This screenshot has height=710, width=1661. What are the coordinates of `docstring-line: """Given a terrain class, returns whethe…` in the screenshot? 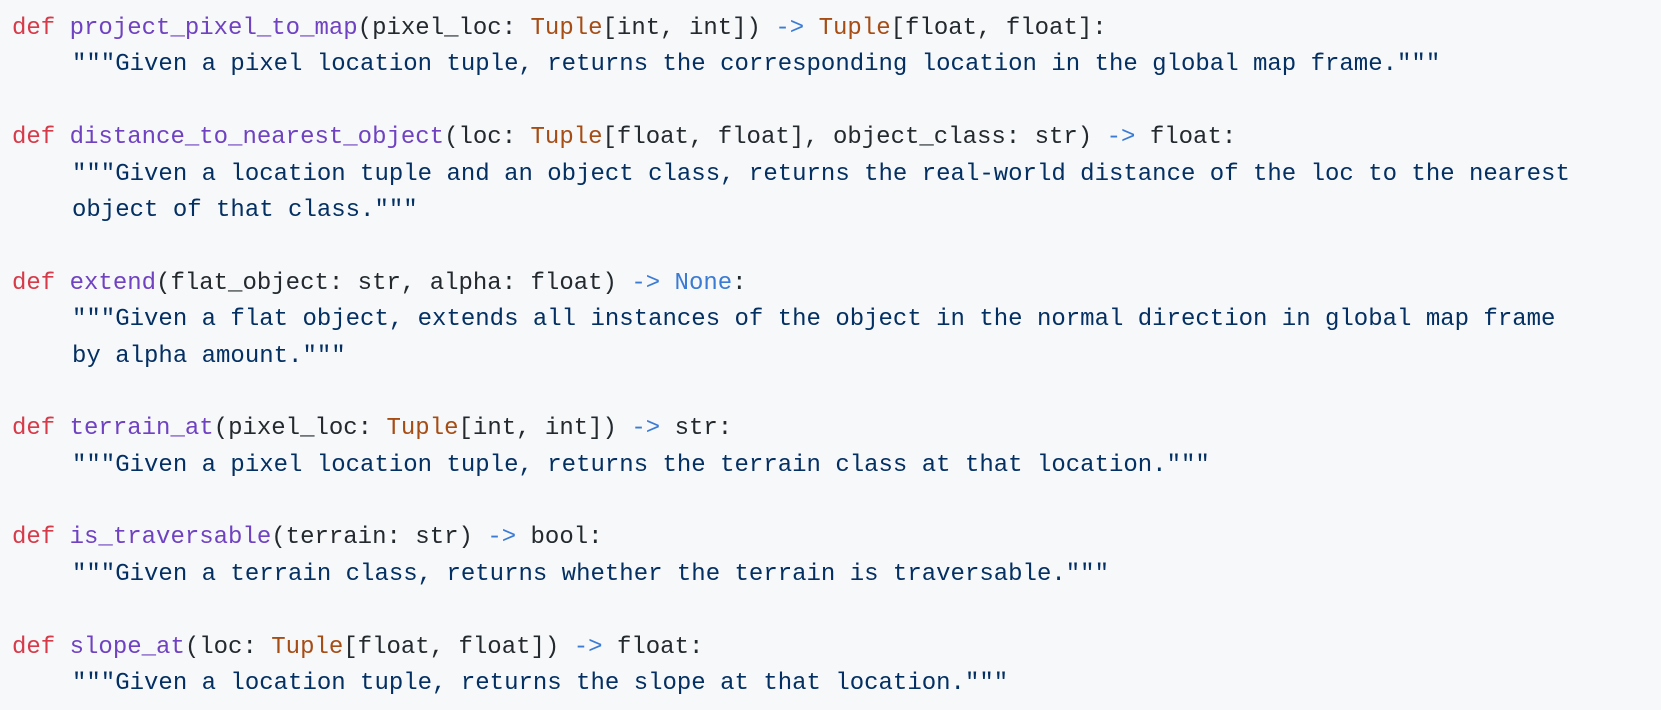 It's located at (590, 574).